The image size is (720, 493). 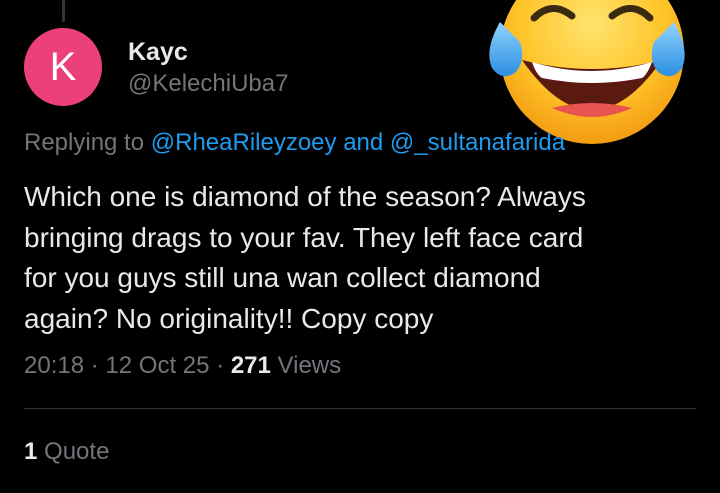 I want to click on reply-user-link-2: @_sultanafarida, so click(x=477, y=142).